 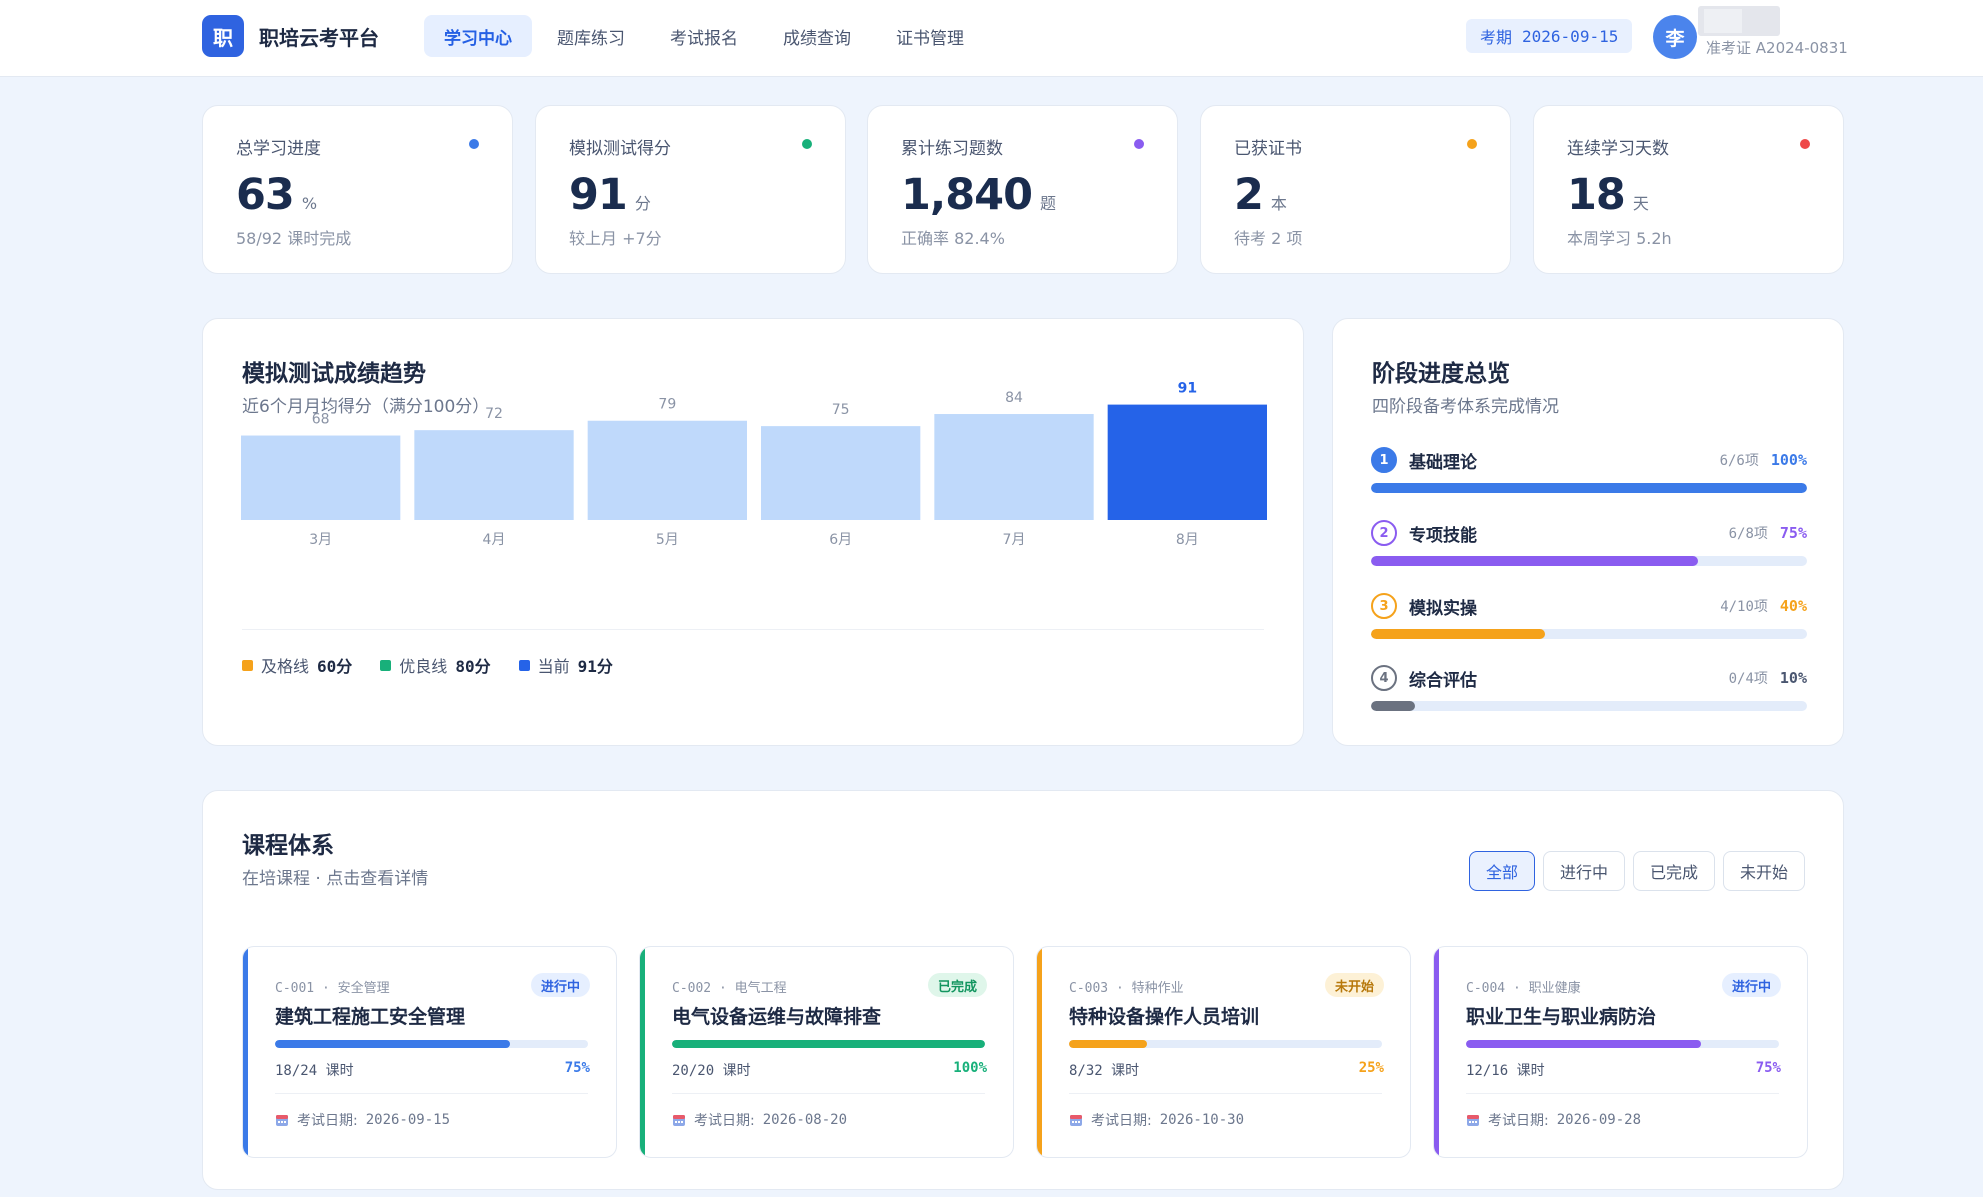 What do you see at coordinates (335, 666) in the screenshot?
I see `legend-value: 60分` at bounding box center [335, 666].